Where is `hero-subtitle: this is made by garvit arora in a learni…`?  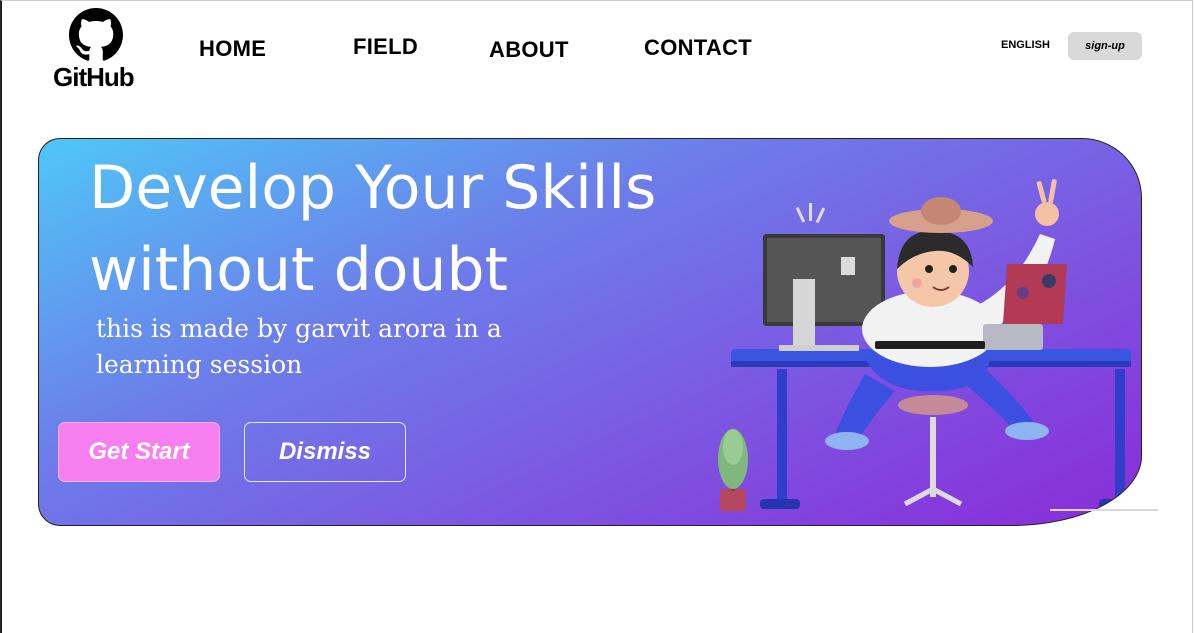 hero-subtitle: this is made by garvit arora in a learni… is located at coordinates (299, 346).